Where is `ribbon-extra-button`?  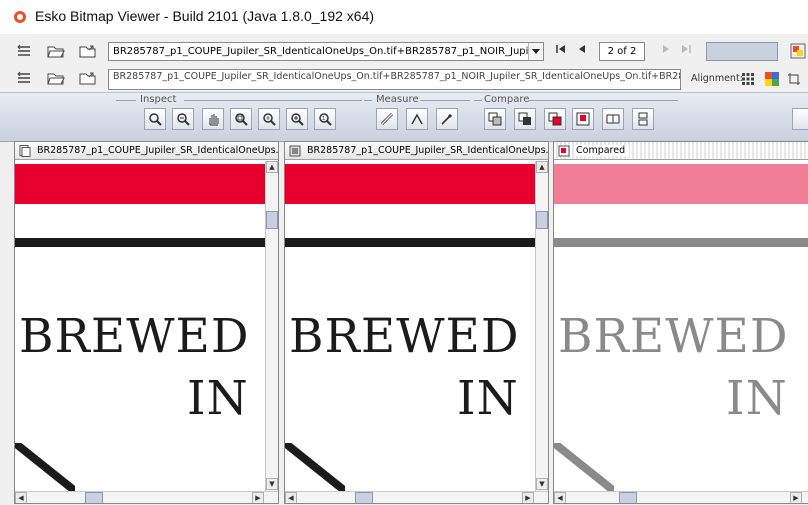 ribbon-extra-button is located at coordinates (800, 119).